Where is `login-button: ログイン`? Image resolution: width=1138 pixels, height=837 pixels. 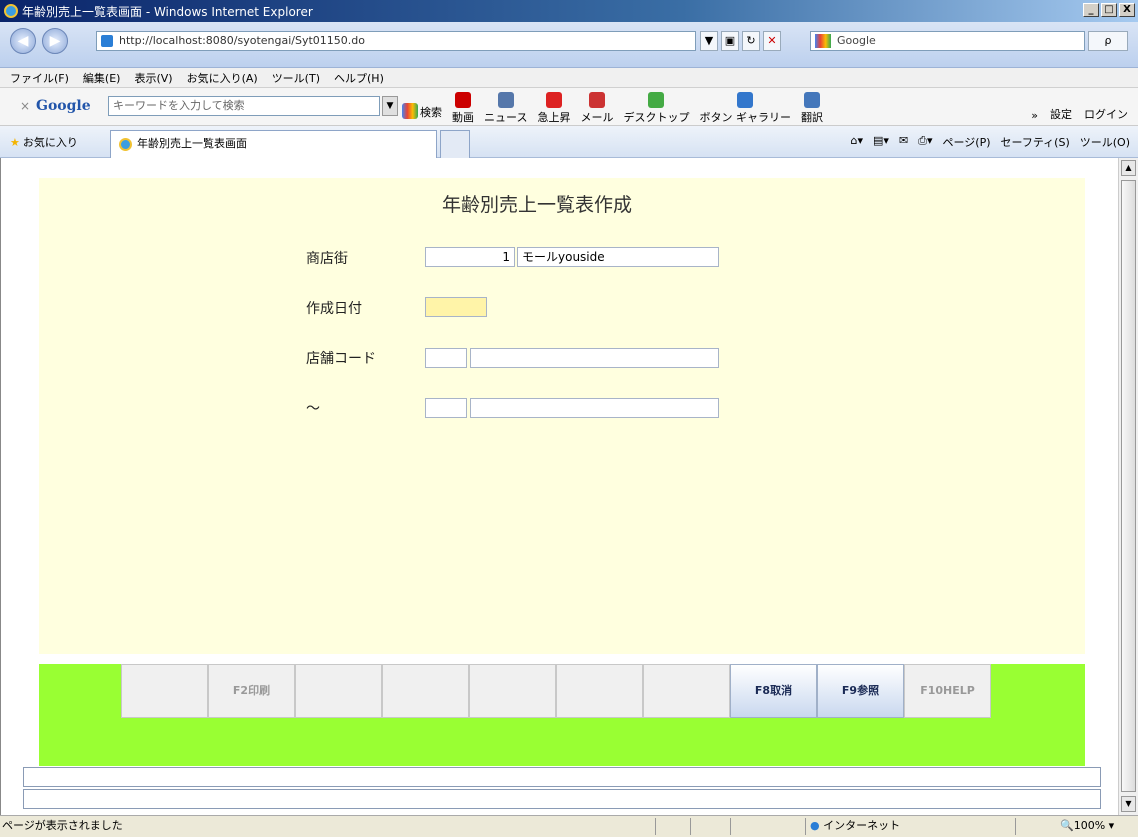
login-button: ログイン is located at coordinates (1106, 114).